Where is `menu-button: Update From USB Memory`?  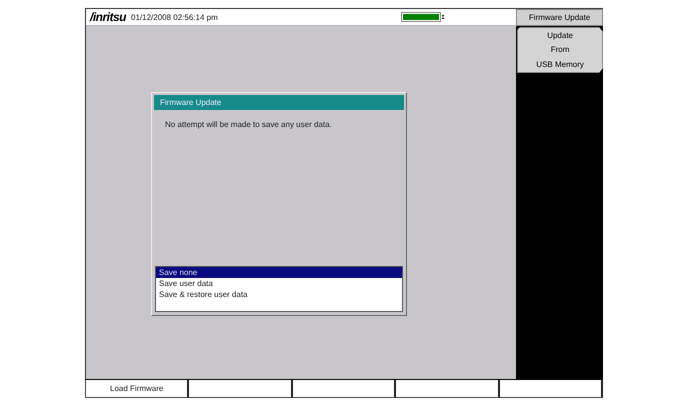 menu-button: Update From USB Memory is located at coordinates (560, 50).